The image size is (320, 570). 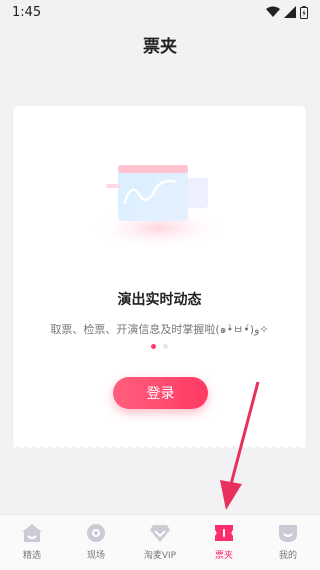 I want to click on tab-featured: 精选, so click(x=32, y=538).